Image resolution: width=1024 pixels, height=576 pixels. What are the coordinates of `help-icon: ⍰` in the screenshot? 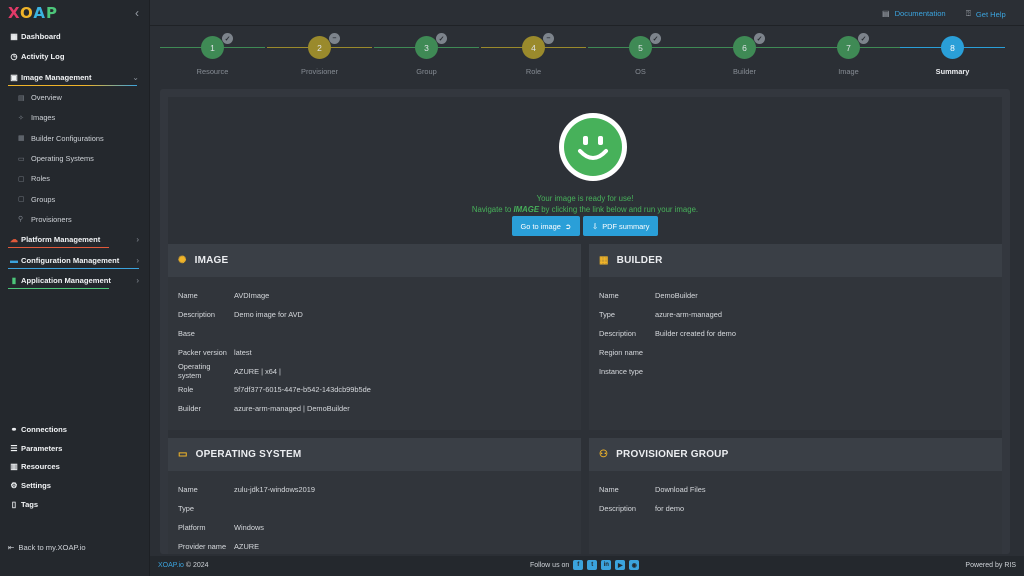 It's located at (968, 13).